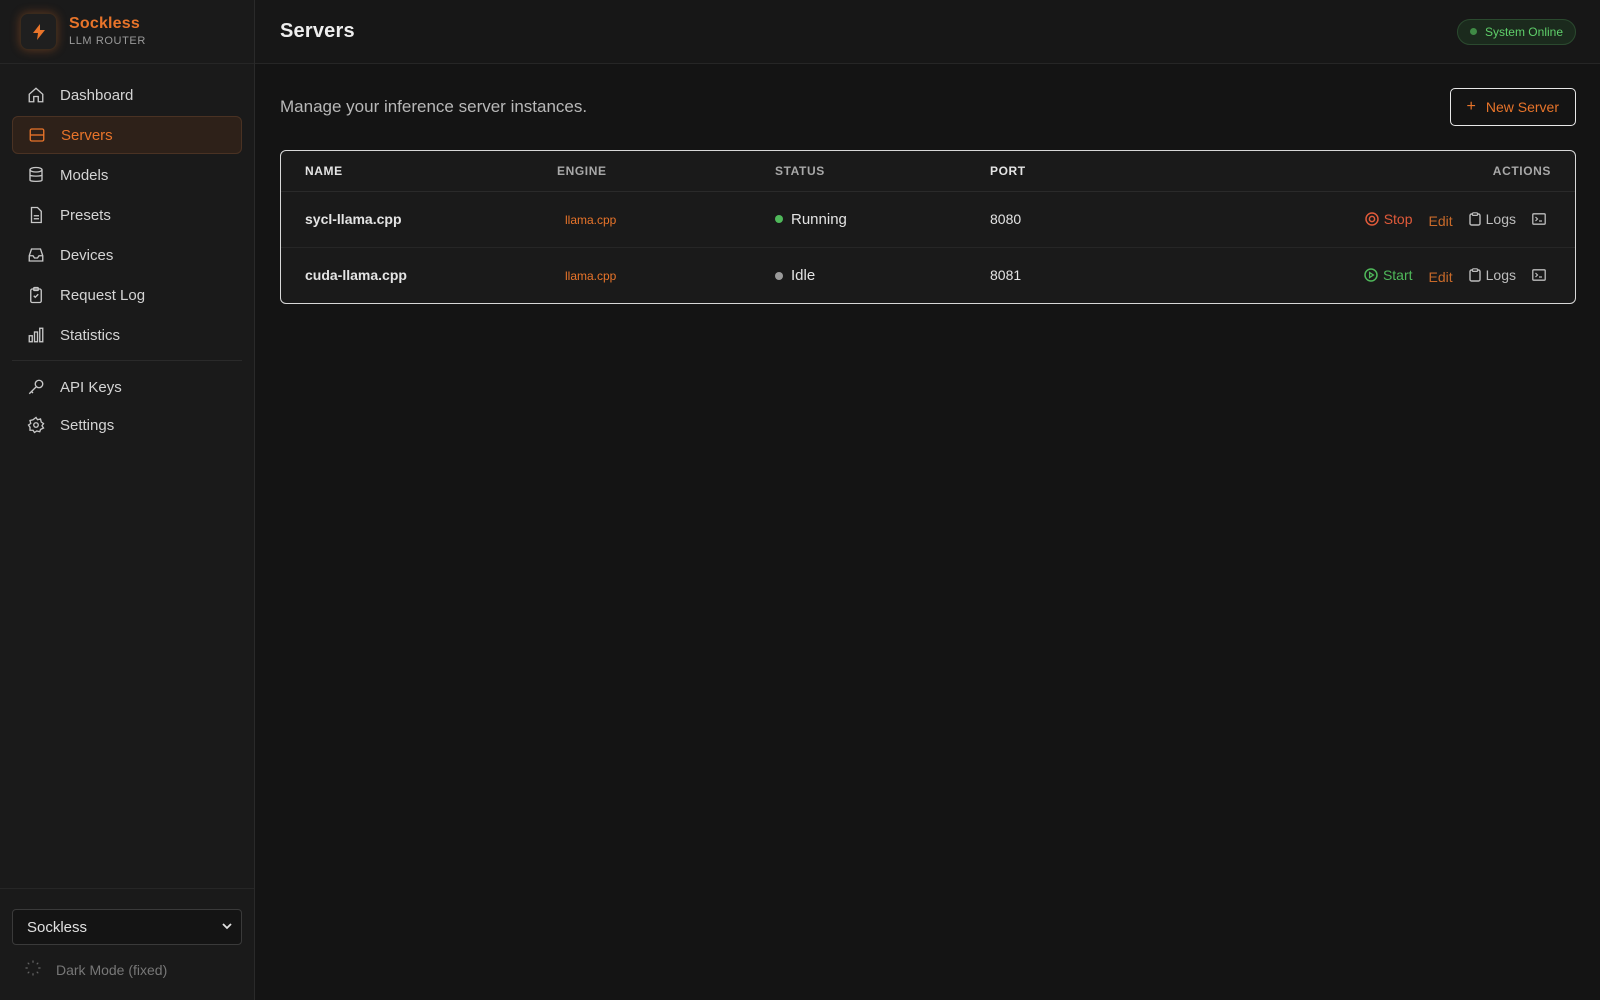  Describe the element at coordinates (104, 23) in the screenshot. I see `brand-name: Sockless` at that location.